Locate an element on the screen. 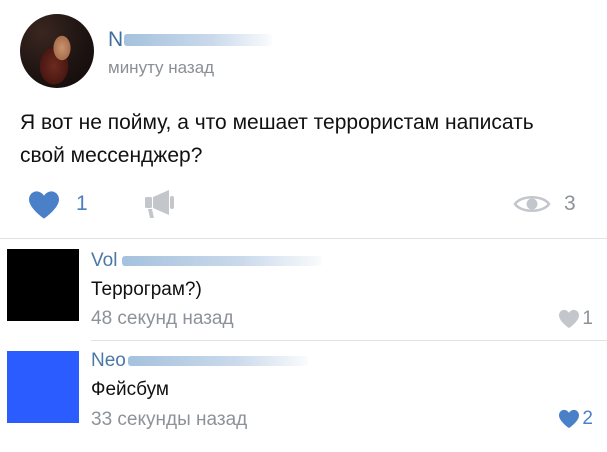  post-time: минуту назад is located at coordinates (161, 67).